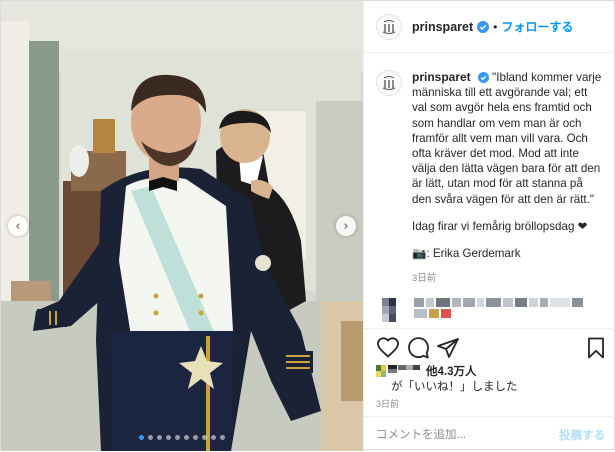 The image size is (615, 452). I want to click on likes-count: 他4.3万人, so click(451, 371).